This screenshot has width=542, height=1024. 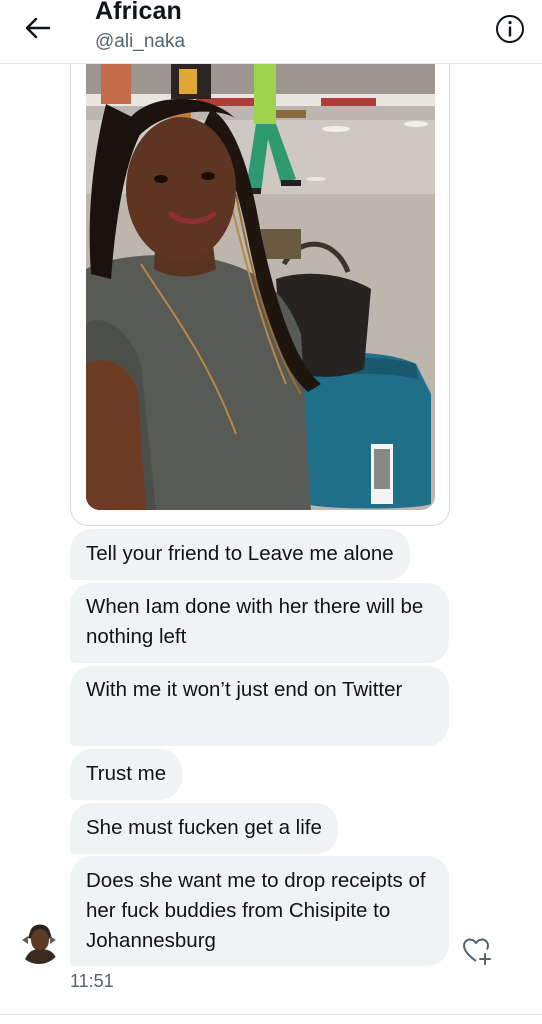 What do you see at coordinates (271, 32) in the screenshot?
I see `conversation-header: African @ali_naka` at bounding box center [271, 32].